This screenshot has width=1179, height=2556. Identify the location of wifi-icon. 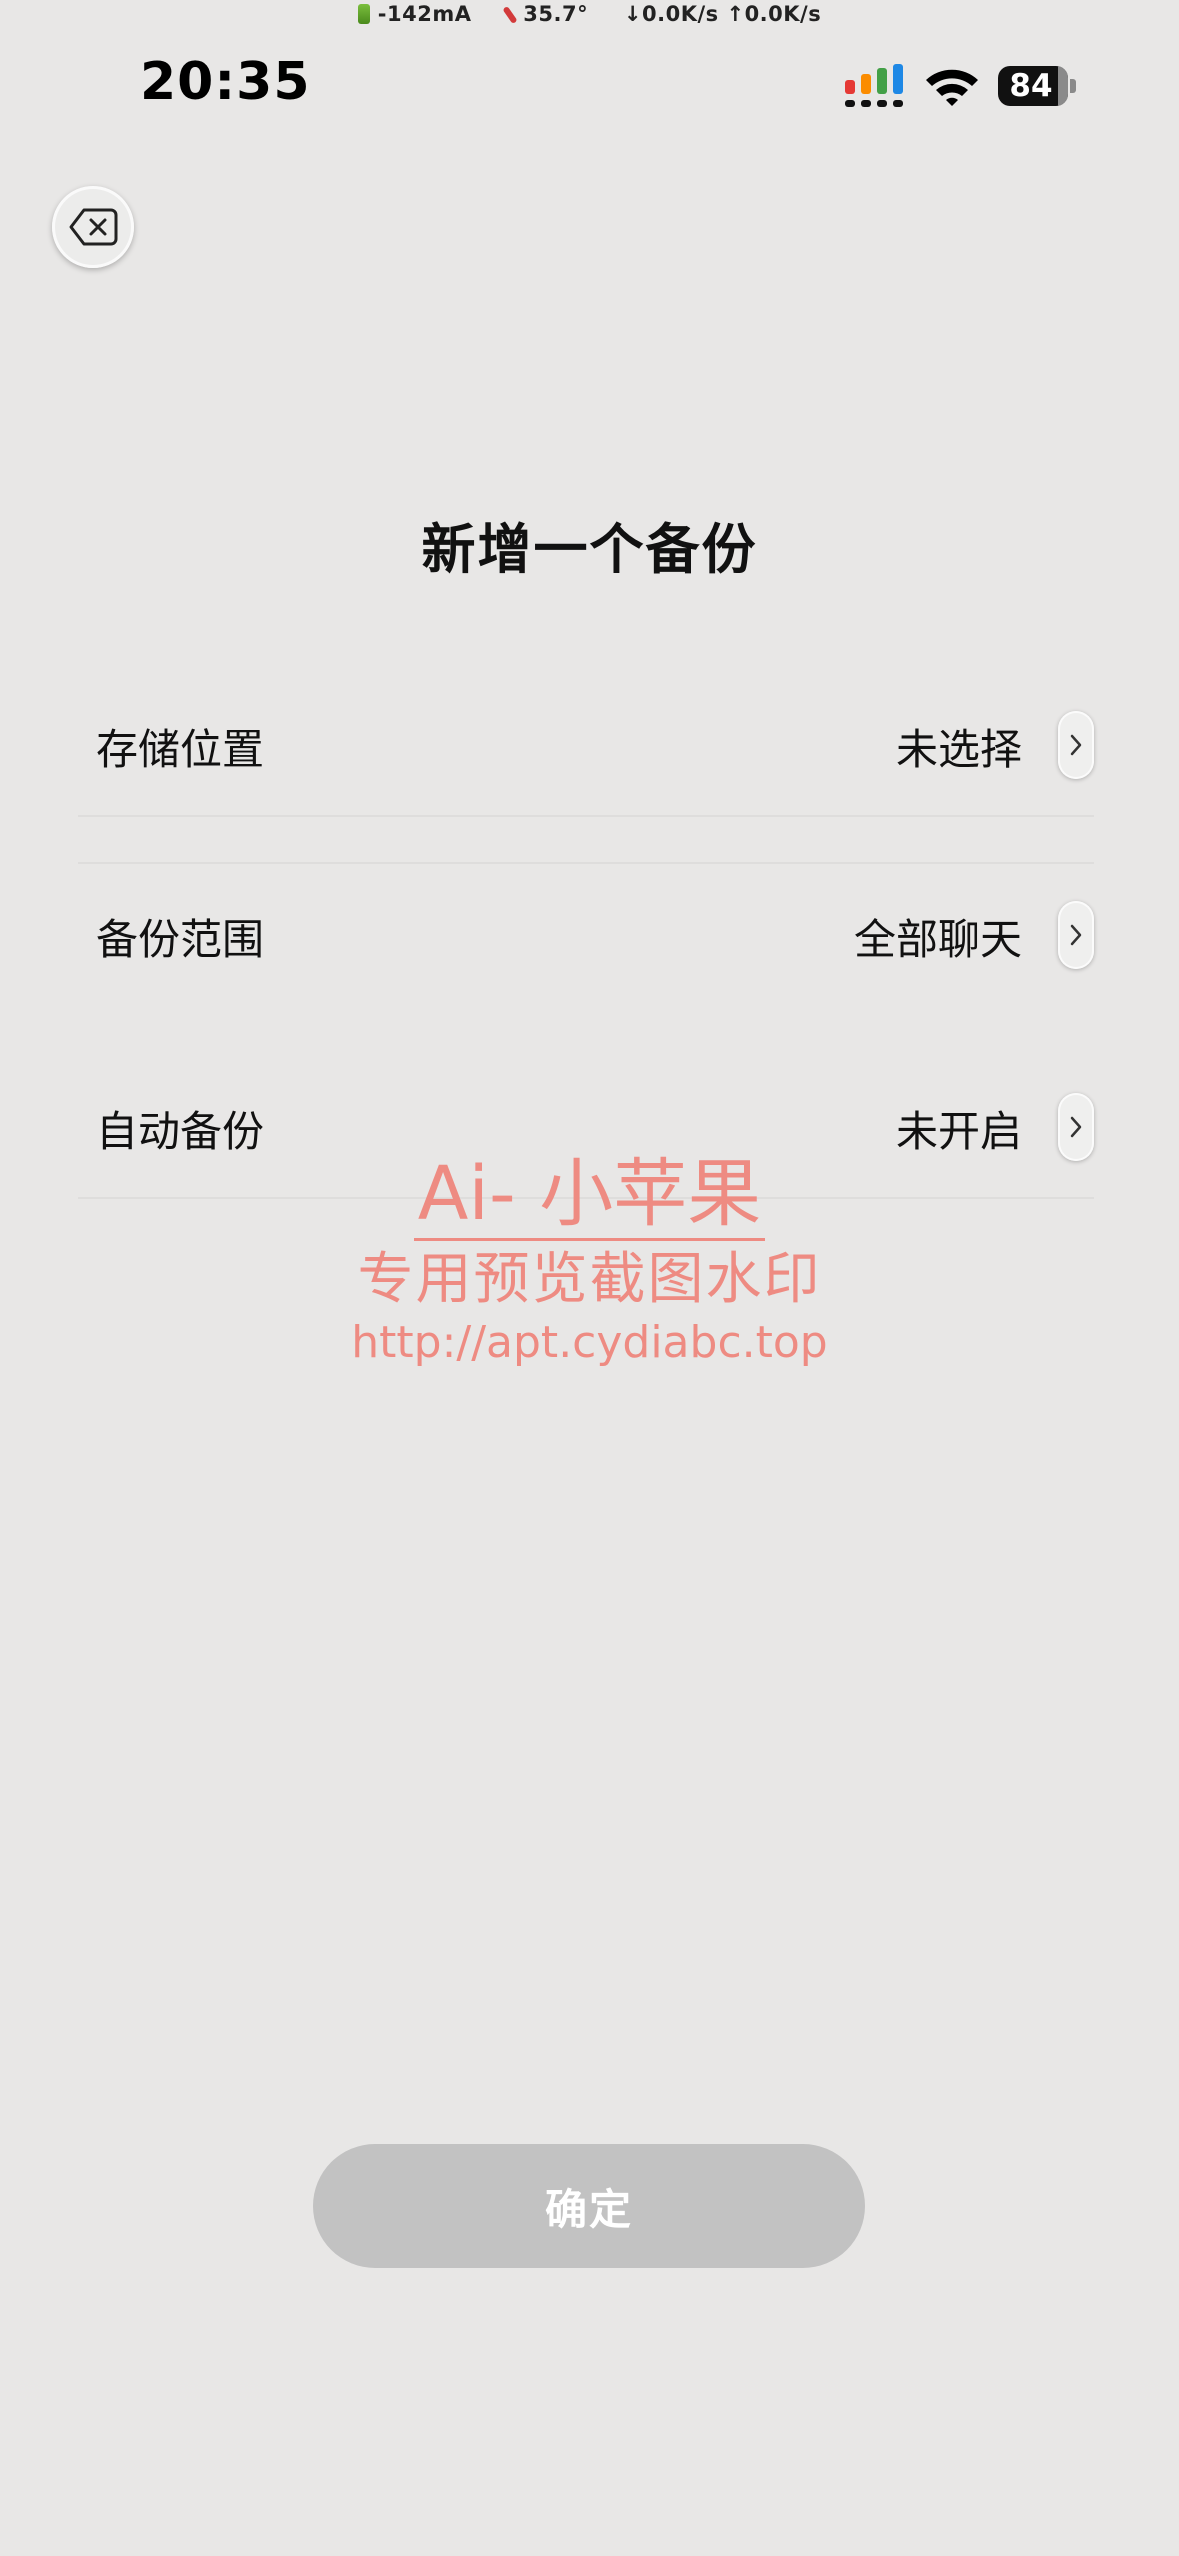
(952, 87).